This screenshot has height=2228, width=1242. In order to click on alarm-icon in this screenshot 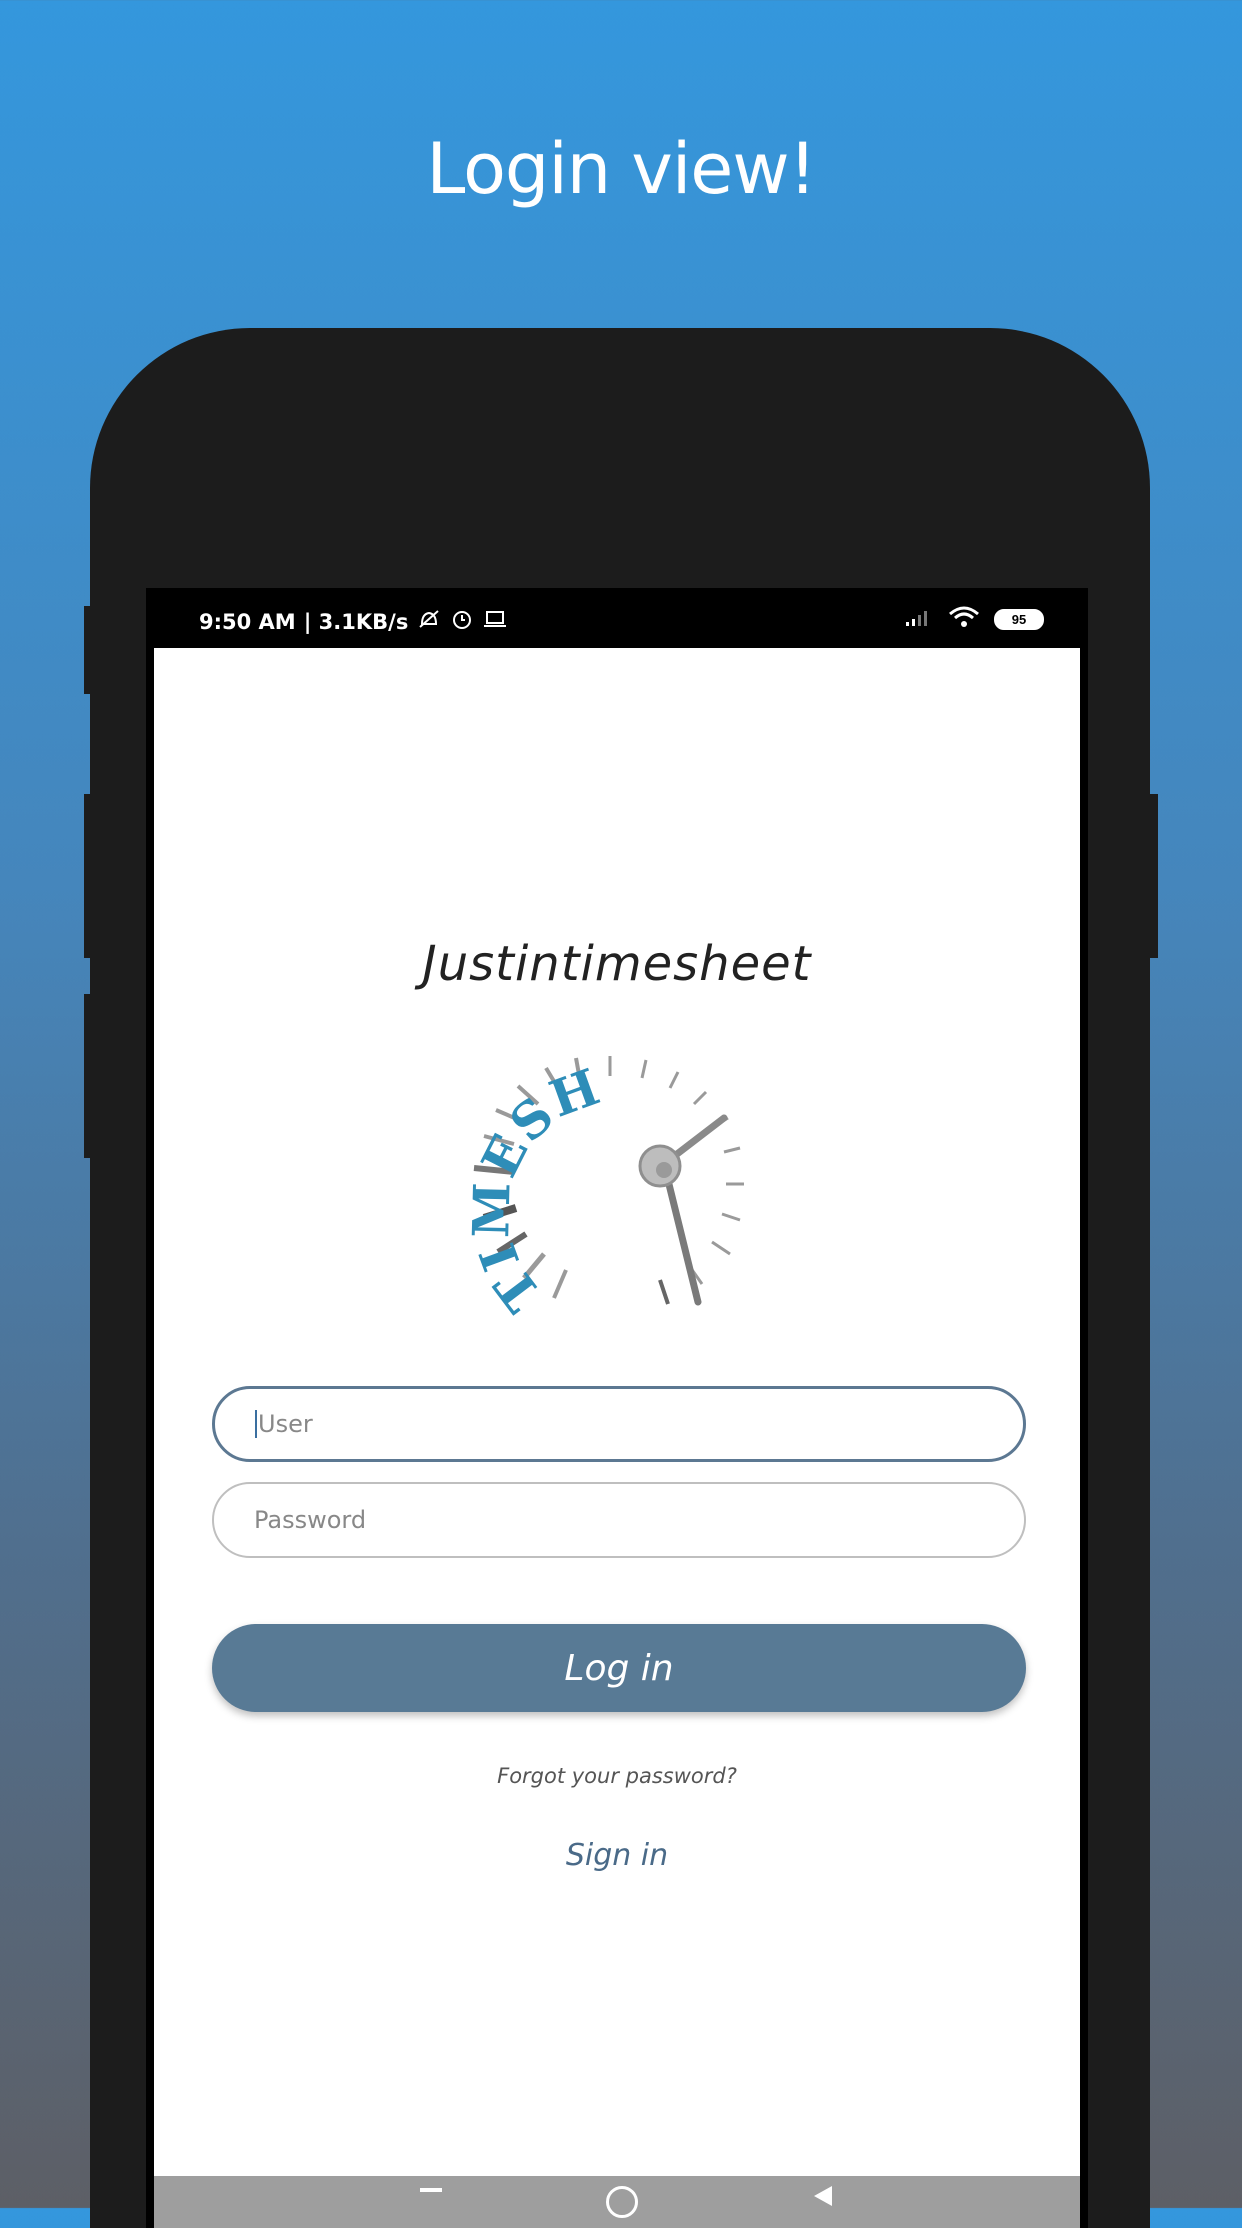, I will do `click(462, 621)`.